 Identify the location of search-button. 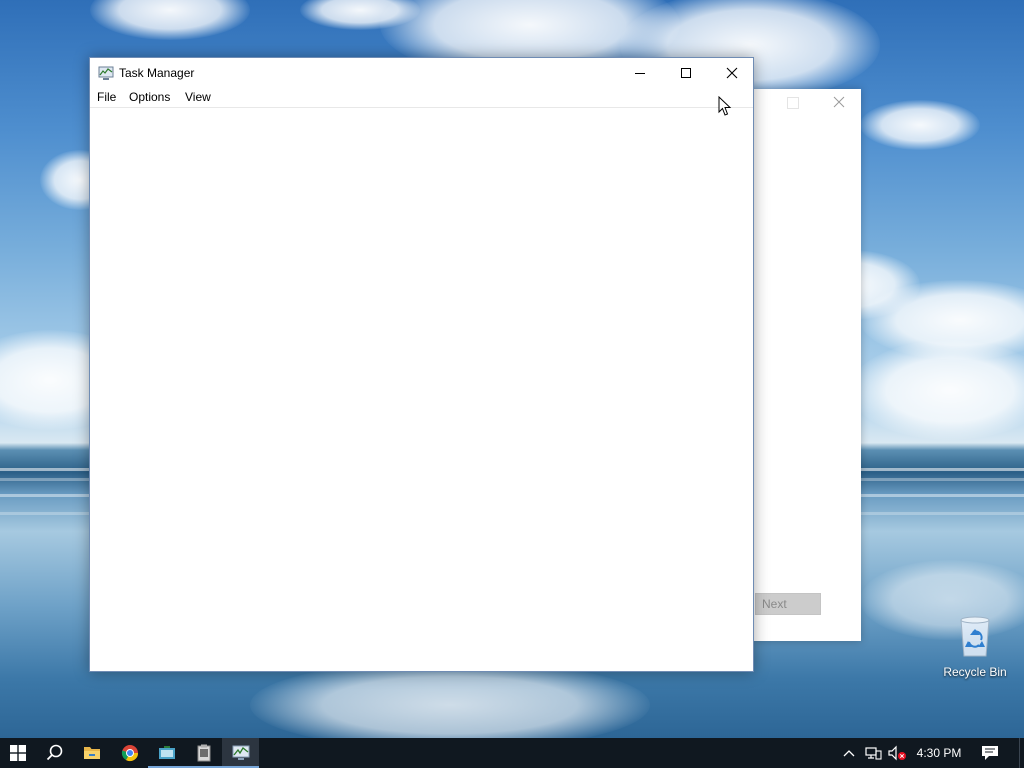
(54, 753).